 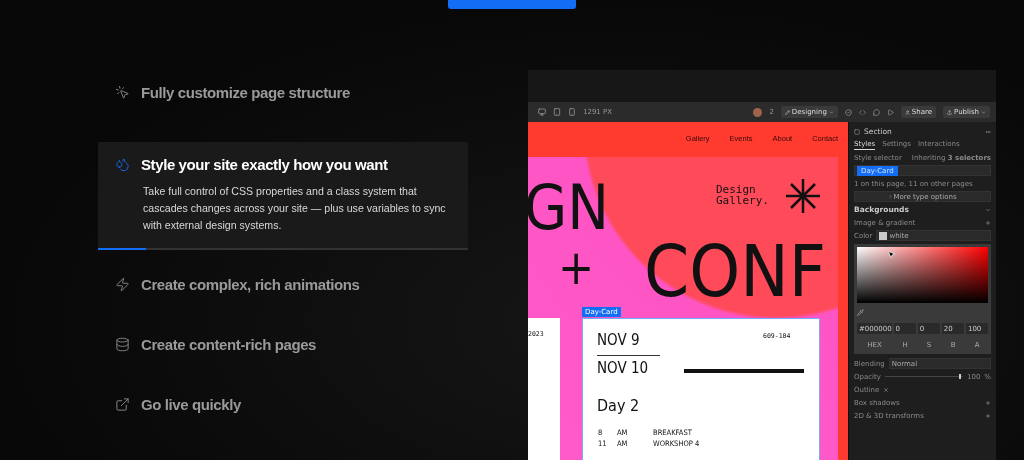 What do you see at coordinates (122, 404) in the screenshot?
I see `external-link-icon` at bounding box center [122, 404].